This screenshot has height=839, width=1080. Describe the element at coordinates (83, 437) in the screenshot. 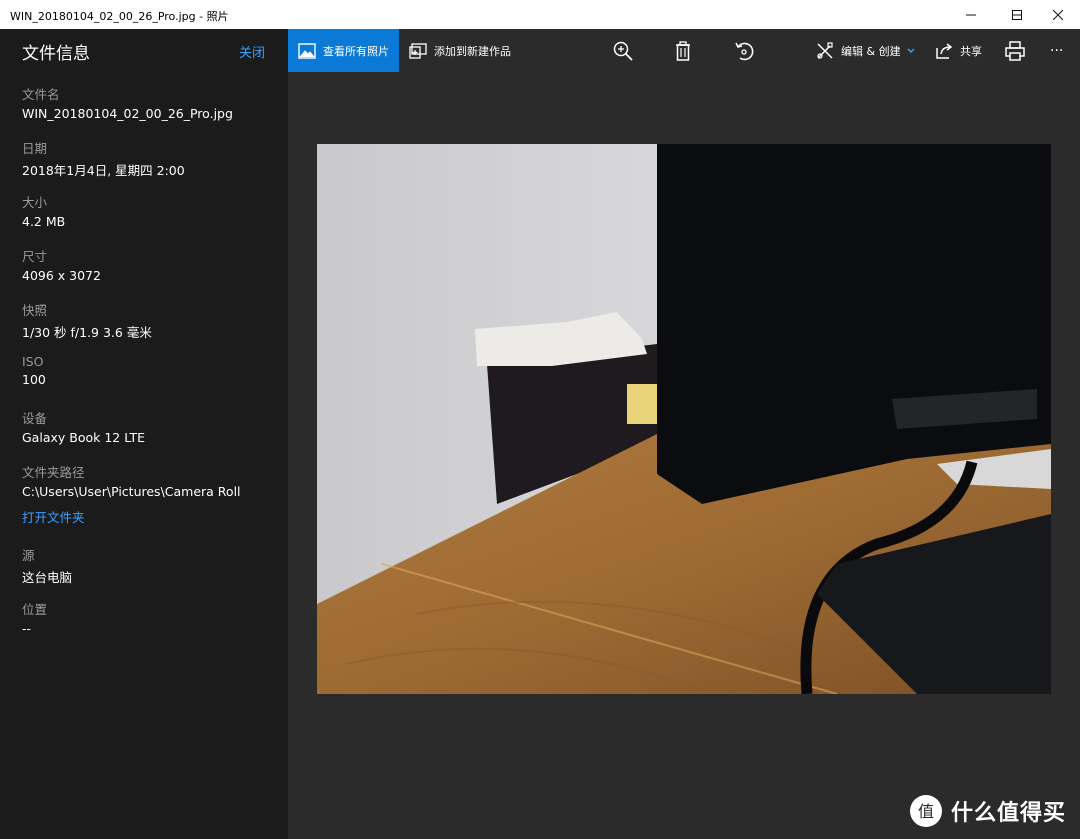

I see `field-value: Galaxy Book 12 LTE` at that location.